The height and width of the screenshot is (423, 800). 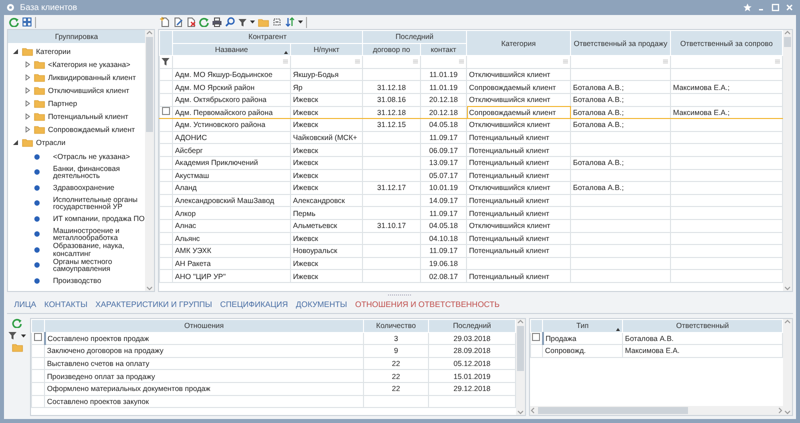 I want to click on app-icon, so click(x=10, y=7).